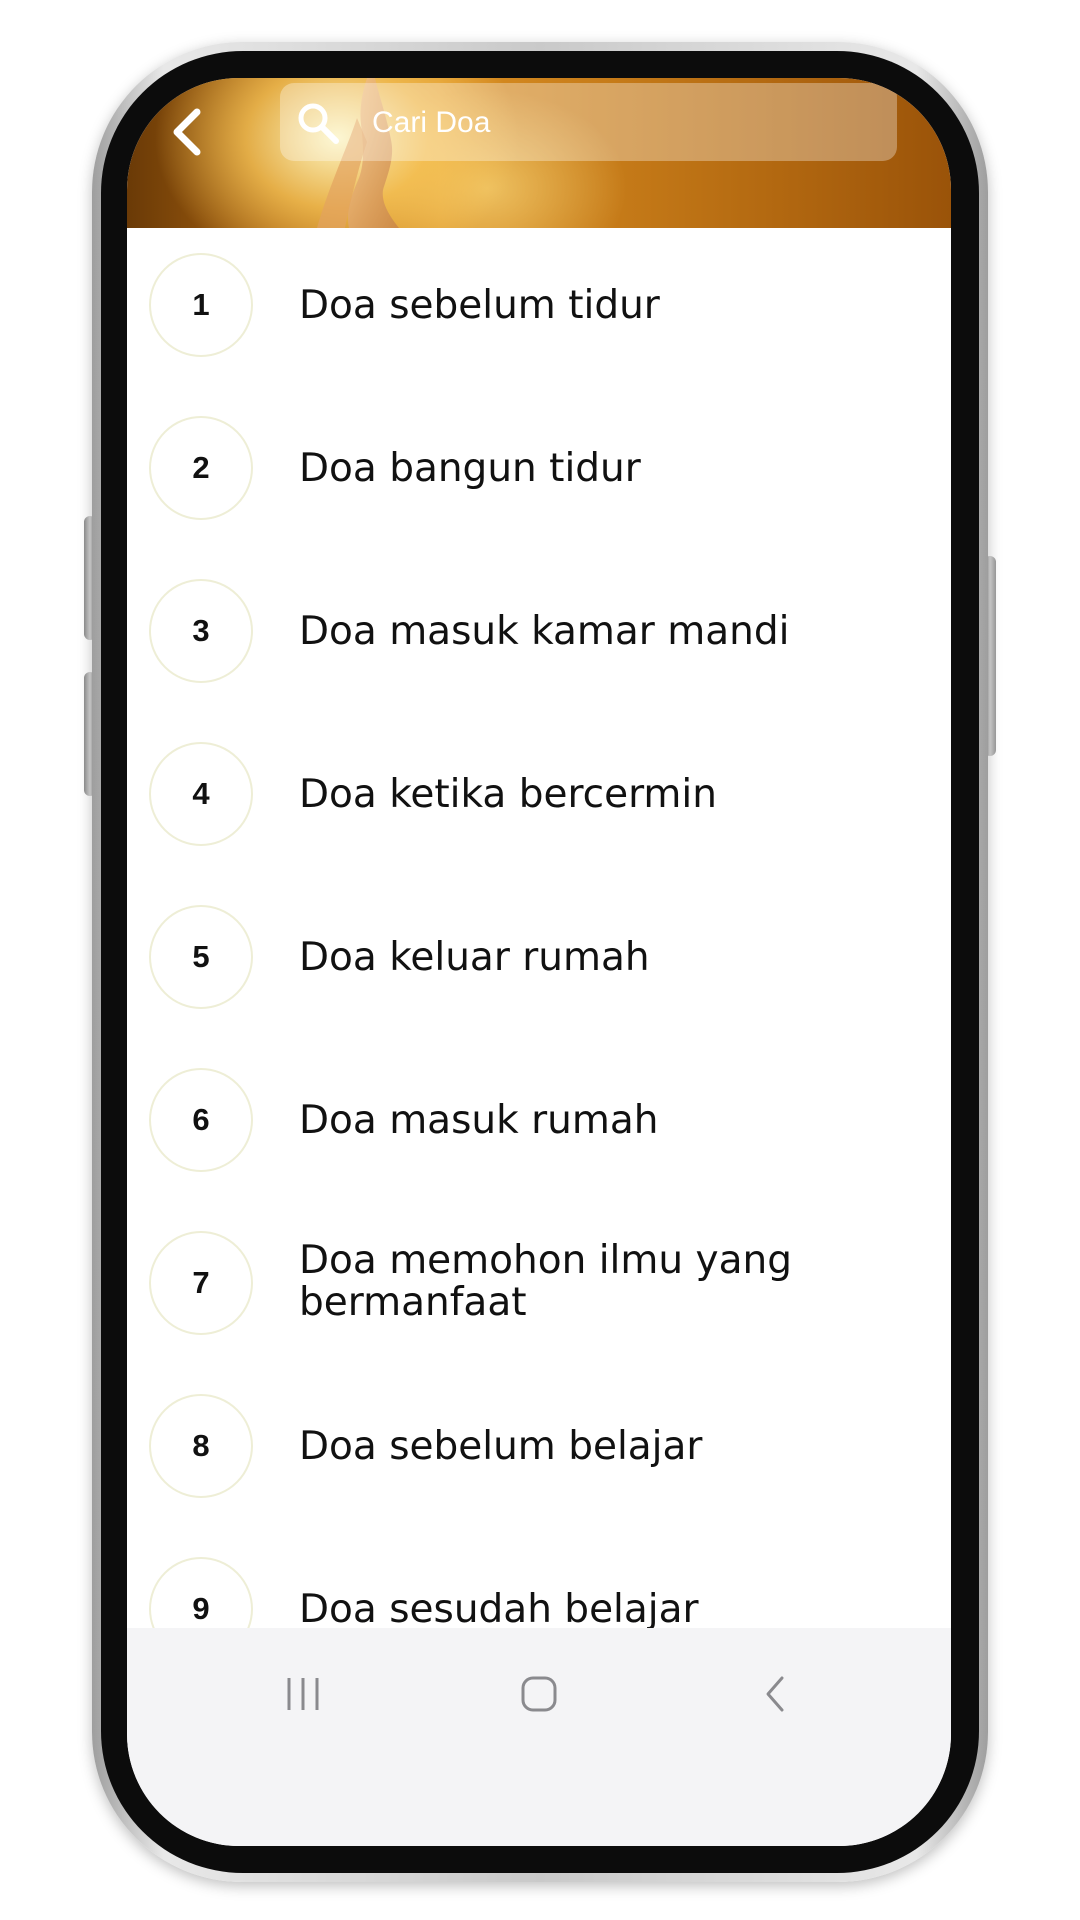  I want to click on list-item: 1 Doa sebelum tidur, so click(539, 309).